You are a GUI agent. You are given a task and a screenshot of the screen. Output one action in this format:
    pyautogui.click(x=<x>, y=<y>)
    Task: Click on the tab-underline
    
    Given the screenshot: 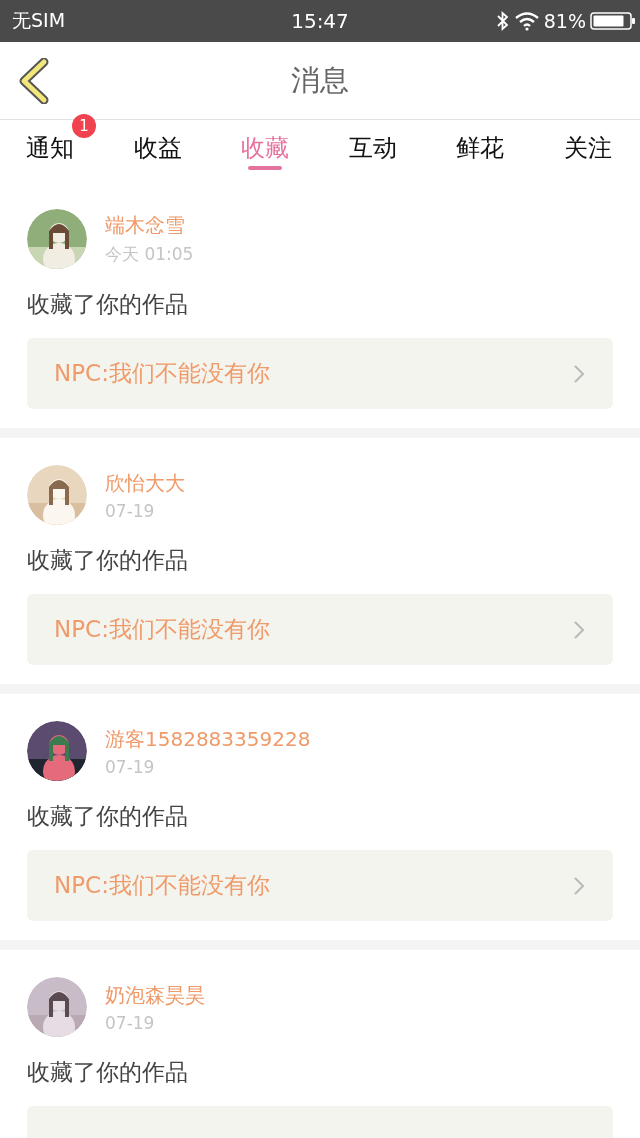 What is the action you would take?
    pyautogui.click(x=265, y=168)
    